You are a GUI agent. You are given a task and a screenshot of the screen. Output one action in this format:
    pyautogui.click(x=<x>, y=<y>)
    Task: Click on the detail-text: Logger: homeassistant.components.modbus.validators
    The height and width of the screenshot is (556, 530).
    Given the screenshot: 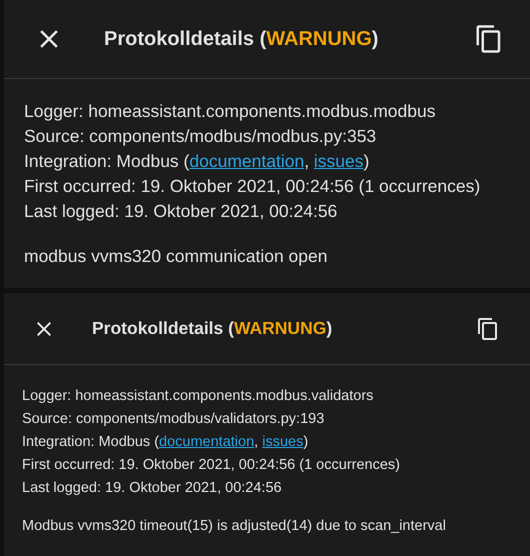 What is the action you would take?
    pyautogui.click(x=198, y=396)
    